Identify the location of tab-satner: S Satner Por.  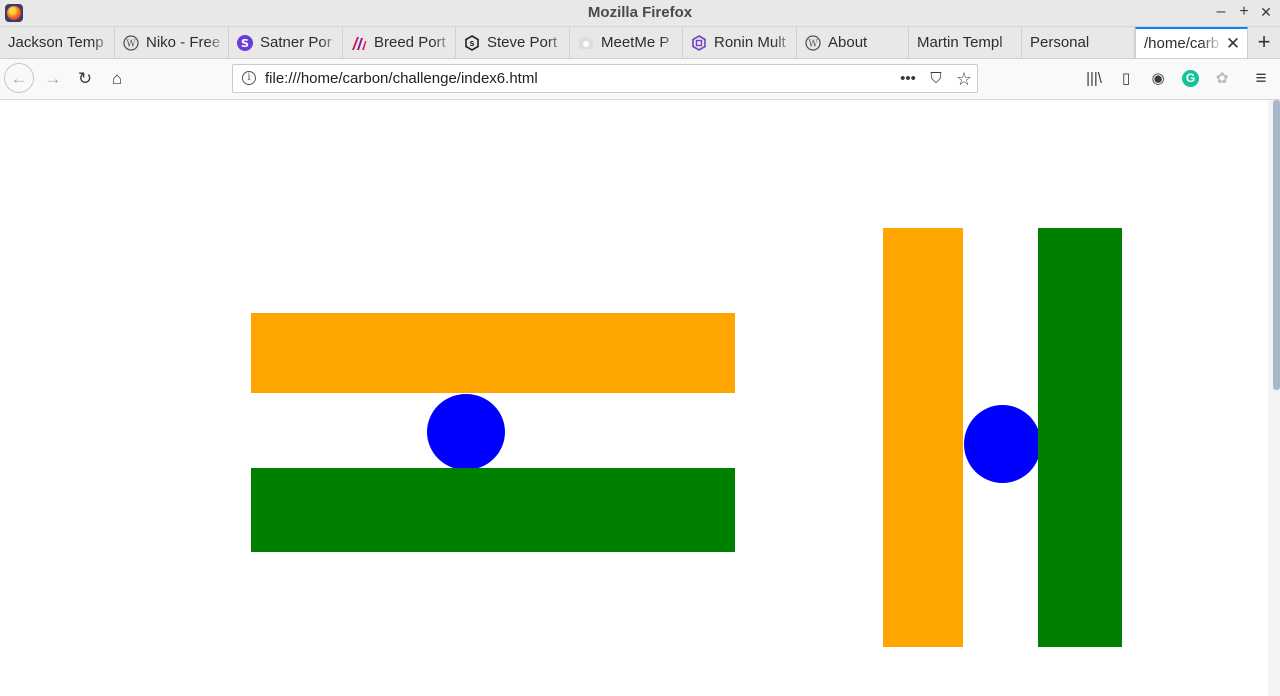
(286, 42).